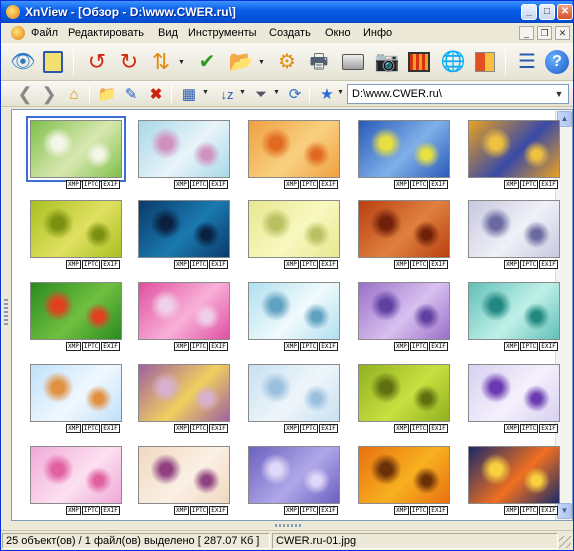  I want to click on address-dropdown-arrow: ▼, so click(559, 94).